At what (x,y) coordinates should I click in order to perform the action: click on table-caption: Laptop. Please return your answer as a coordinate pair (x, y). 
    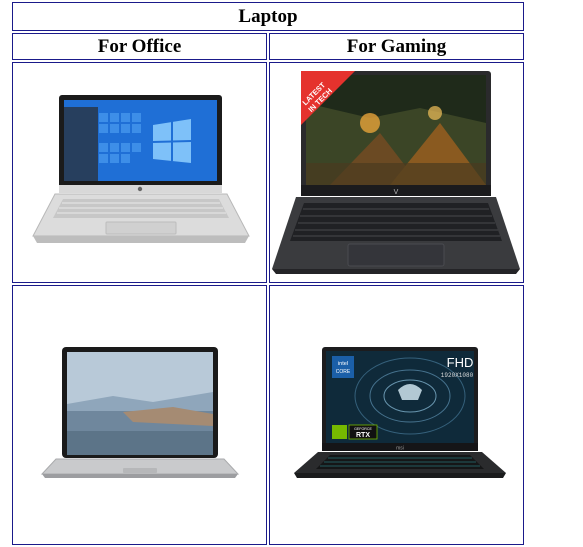
    Looking at the image, I should click on (268, 16).